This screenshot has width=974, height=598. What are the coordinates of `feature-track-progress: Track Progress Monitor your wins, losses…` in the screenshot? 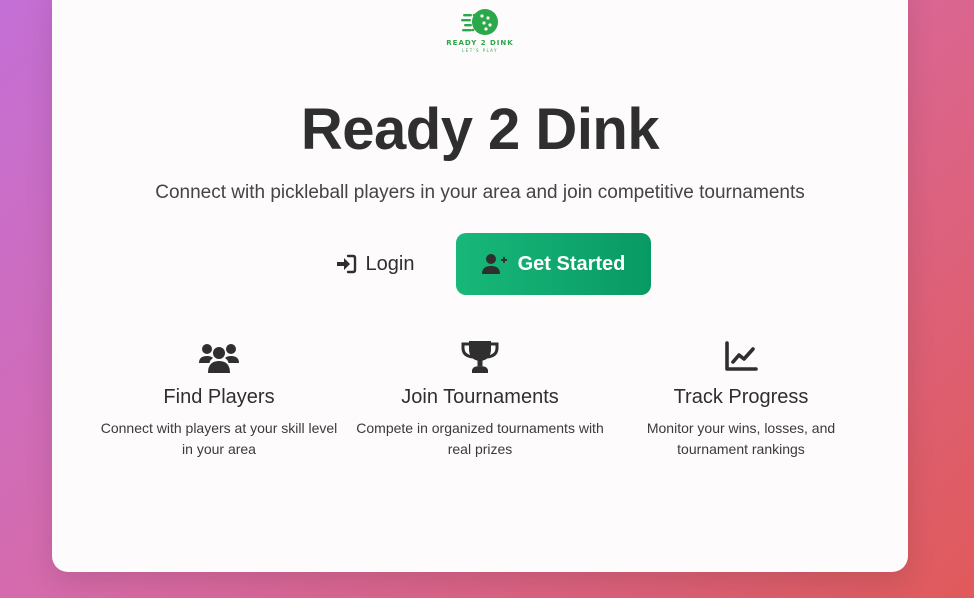 It's located at (741, 400).